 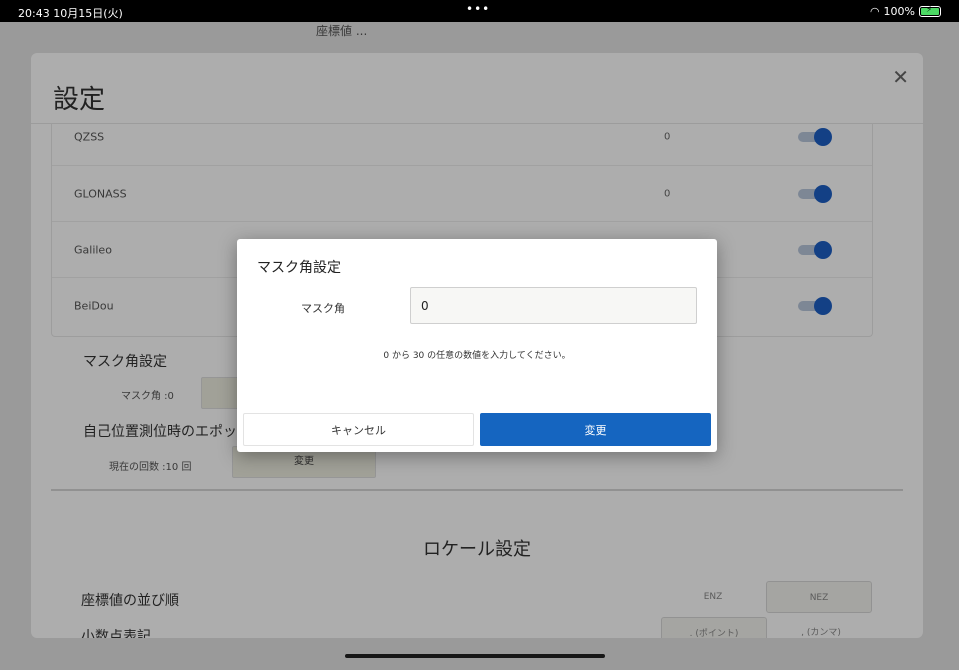 What do you see at coordinates (595, 429) in the screenshot?
I see `change-button: 変更` at bounding box center [595, 429].